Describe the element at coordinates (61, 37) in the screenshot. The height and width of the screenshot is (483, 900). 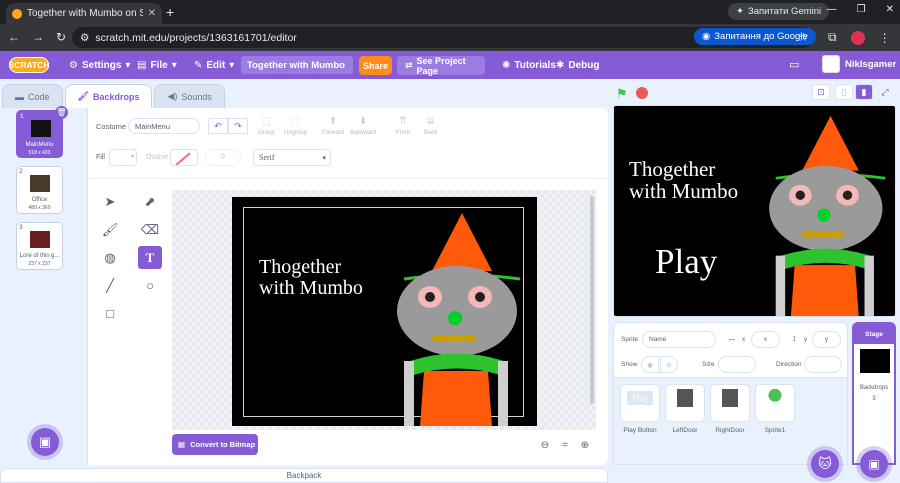
I see `reload-icon: ↻` at that location.